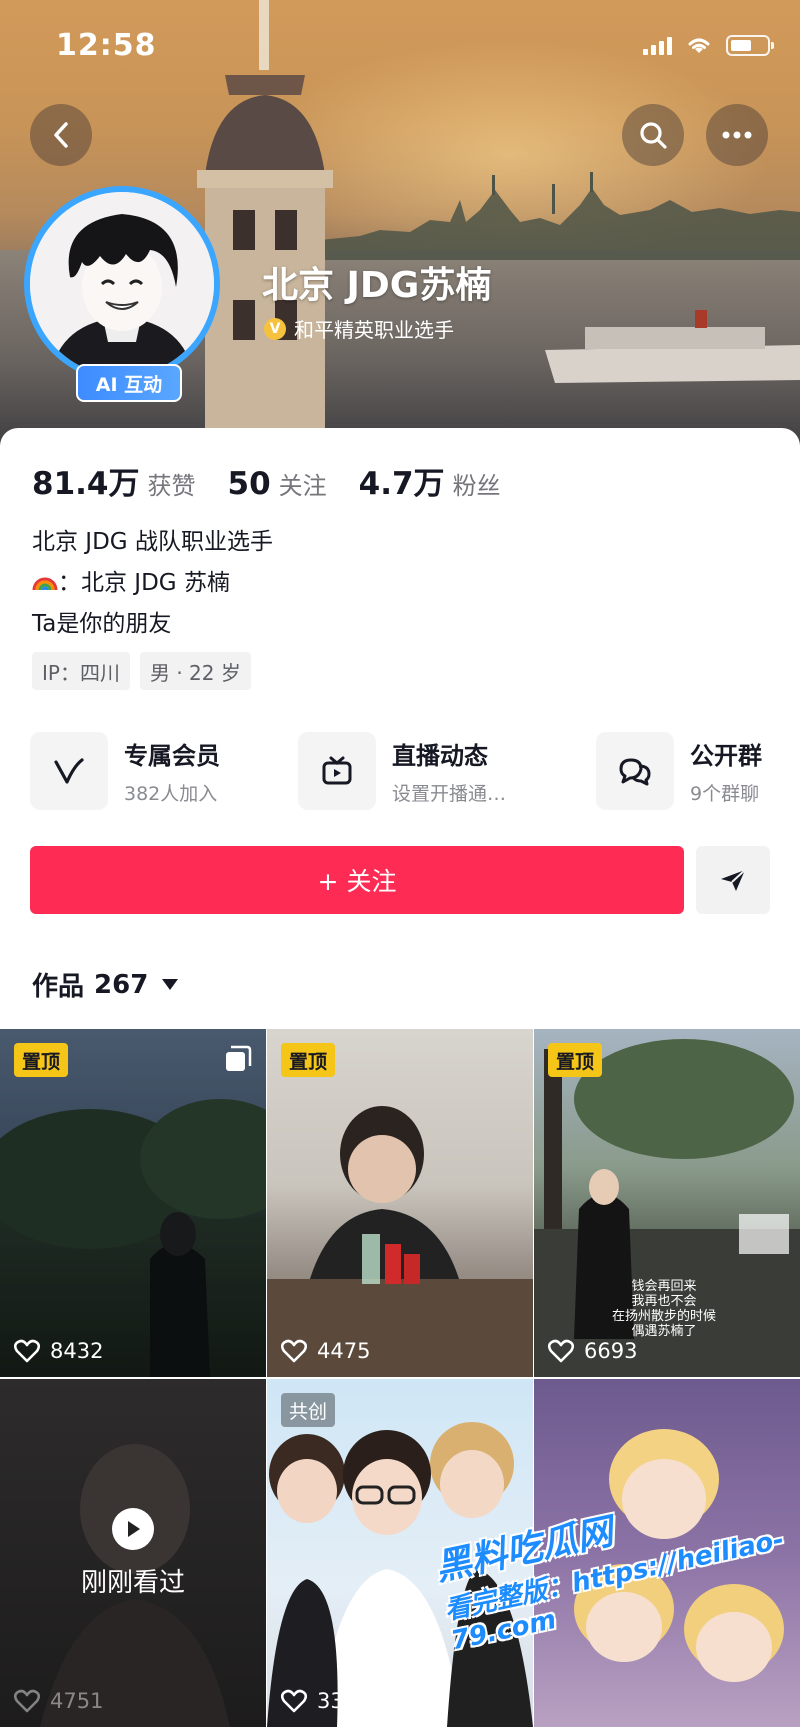 This screenshot has height=1729, width=800. I want to click on search-icon, so click(653, 135).